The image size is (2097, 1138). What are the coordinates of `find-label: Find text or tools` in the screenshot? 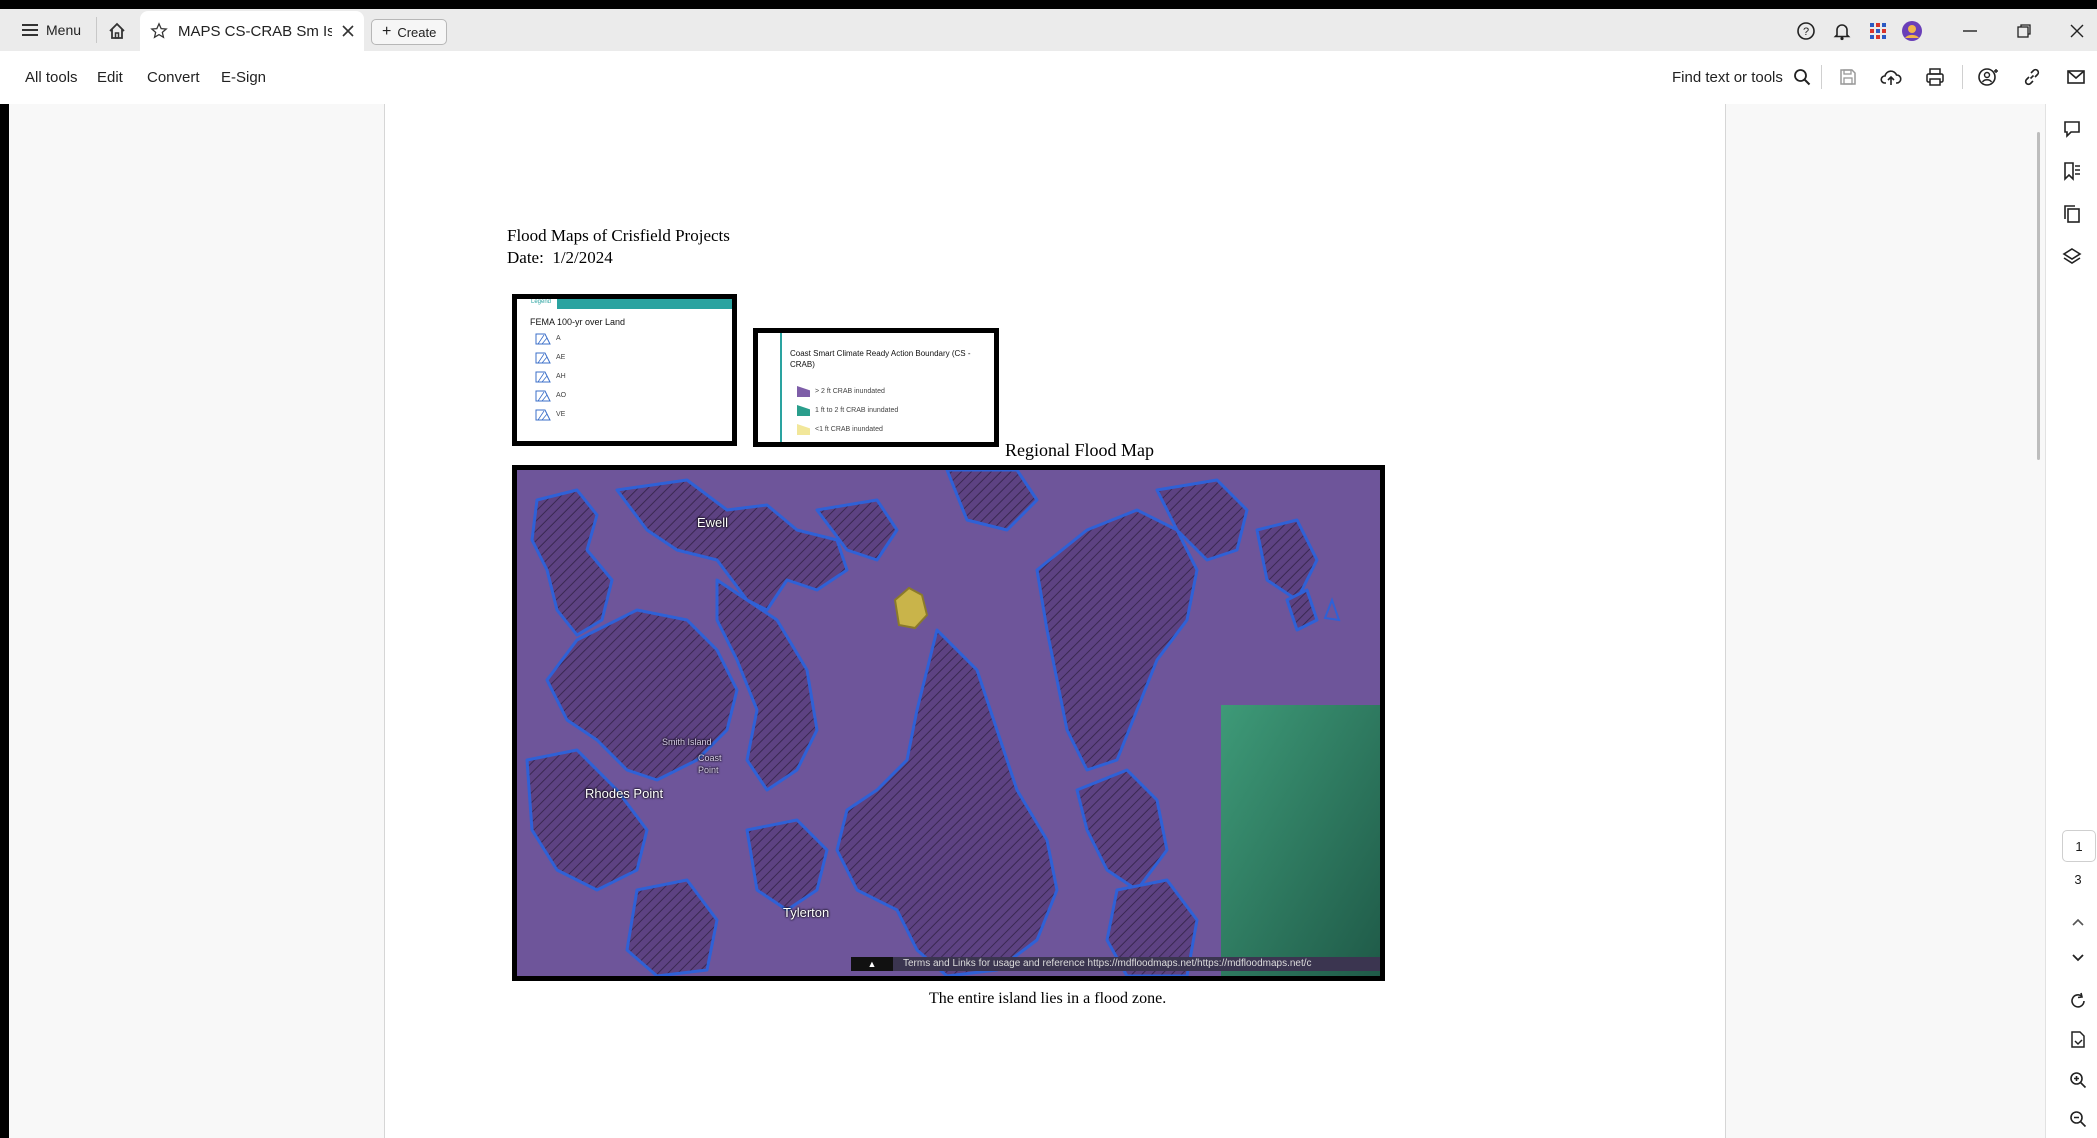 It's located at (1727, 77).